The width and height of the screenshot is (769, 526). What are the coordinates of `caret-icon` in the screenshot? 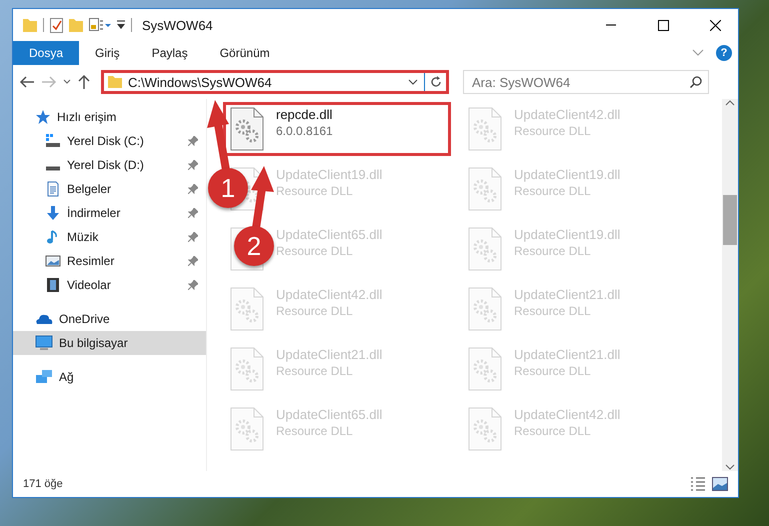 It's located at (121, 25).